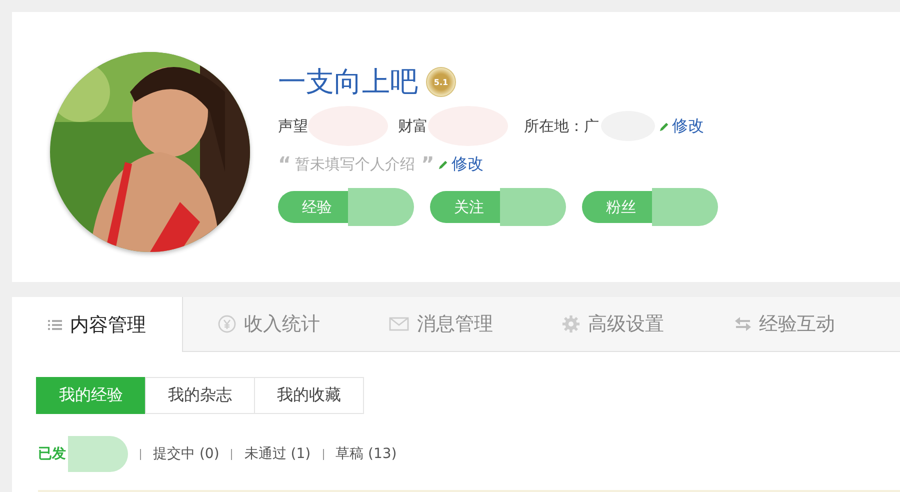 Image resolution: width=900 pixels, height=492 pixels. I want to click on arrows-icon, so click(743, 324).